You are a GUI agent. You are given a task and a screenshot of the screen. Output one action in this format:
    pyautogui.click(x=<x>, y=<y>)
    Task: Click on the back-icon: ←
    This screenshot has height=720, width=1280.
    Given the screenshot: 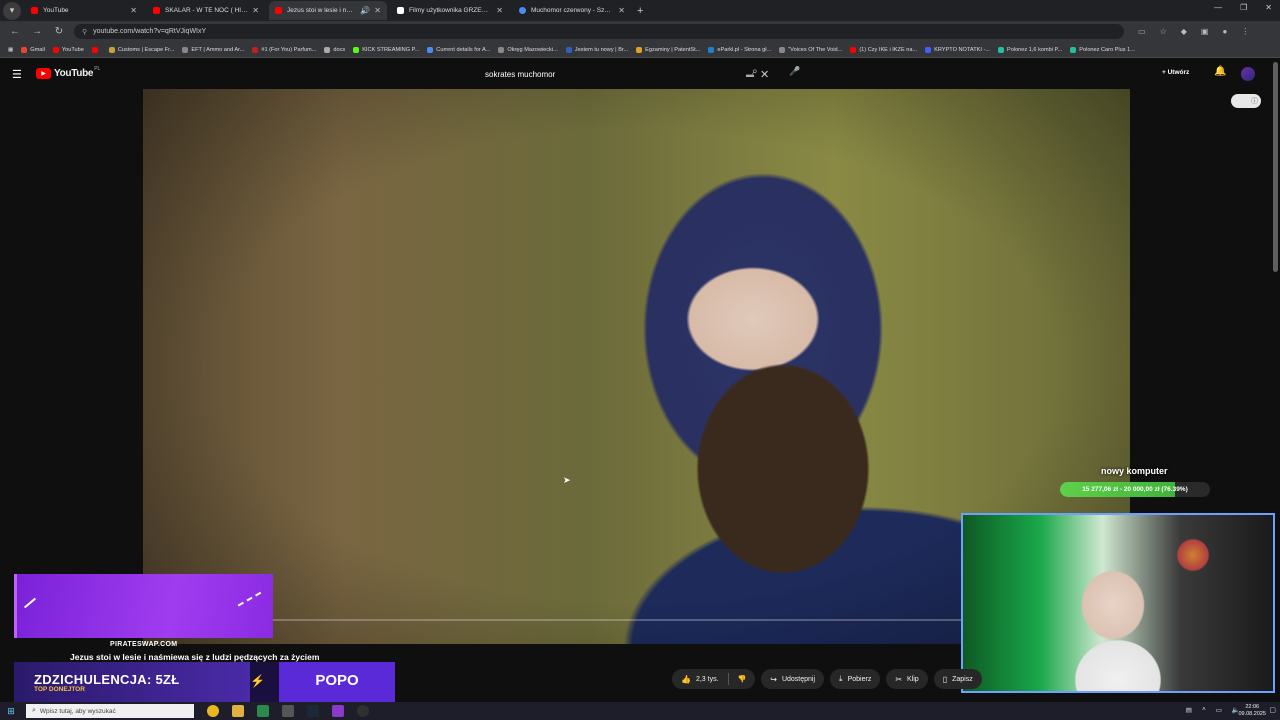 What is the action you would take?
    pyautogui.click(x=15, y=31)
    